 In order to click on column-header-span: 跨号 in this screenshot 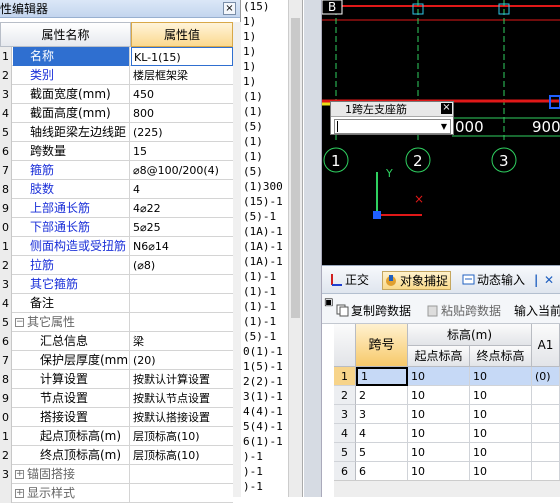, I will do `click(382, 345)`.